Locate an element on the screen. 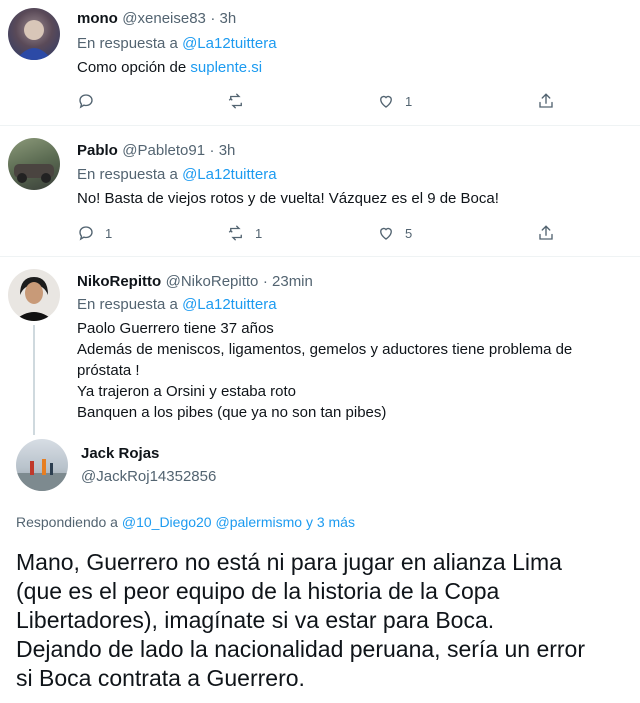 The image size is (640, 703). timestamp: · 23min is located at coordinates (288, 281).